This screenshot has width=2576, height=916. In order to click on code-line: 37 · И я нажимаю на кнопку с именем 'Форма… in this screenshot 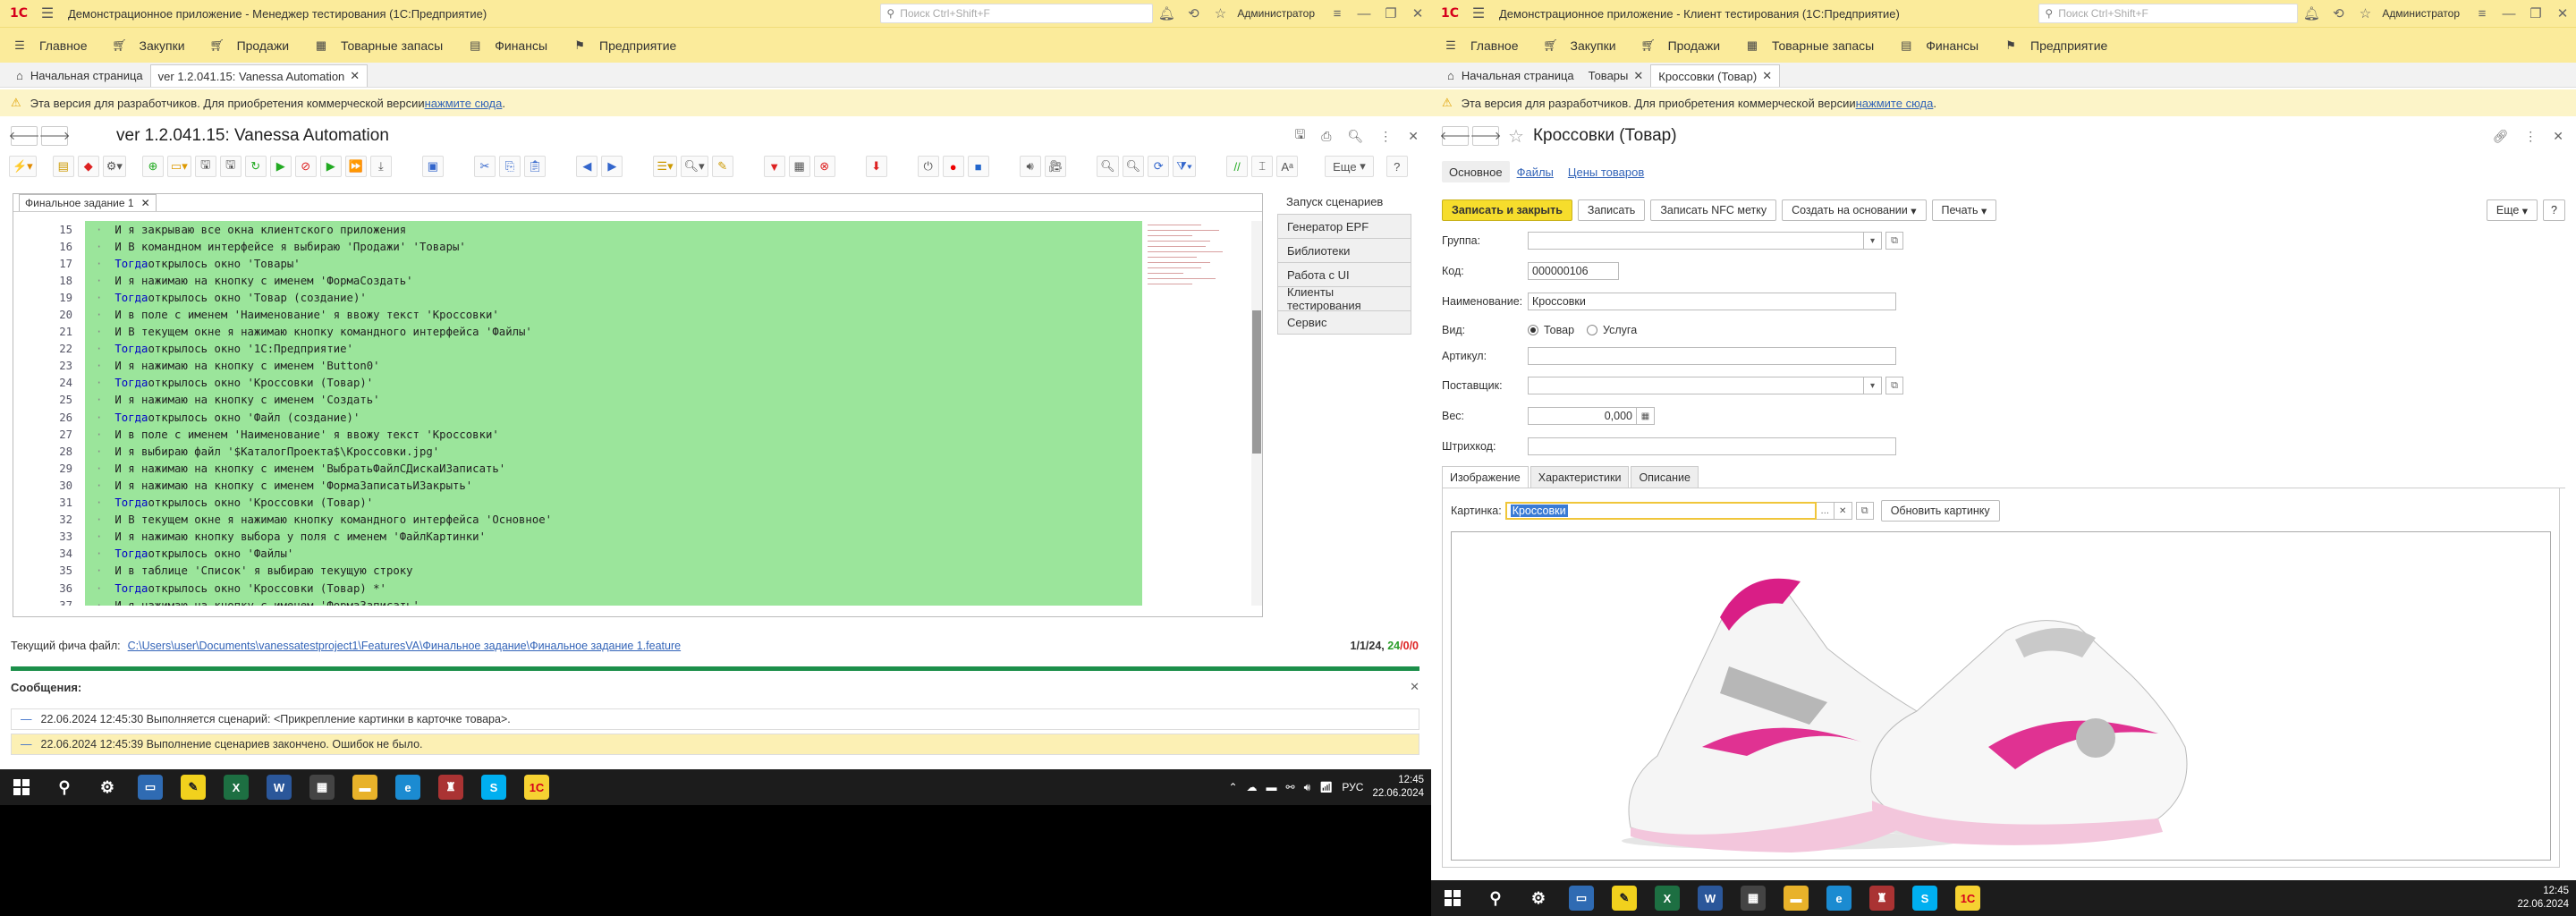, I will do `click(583, 601)`.